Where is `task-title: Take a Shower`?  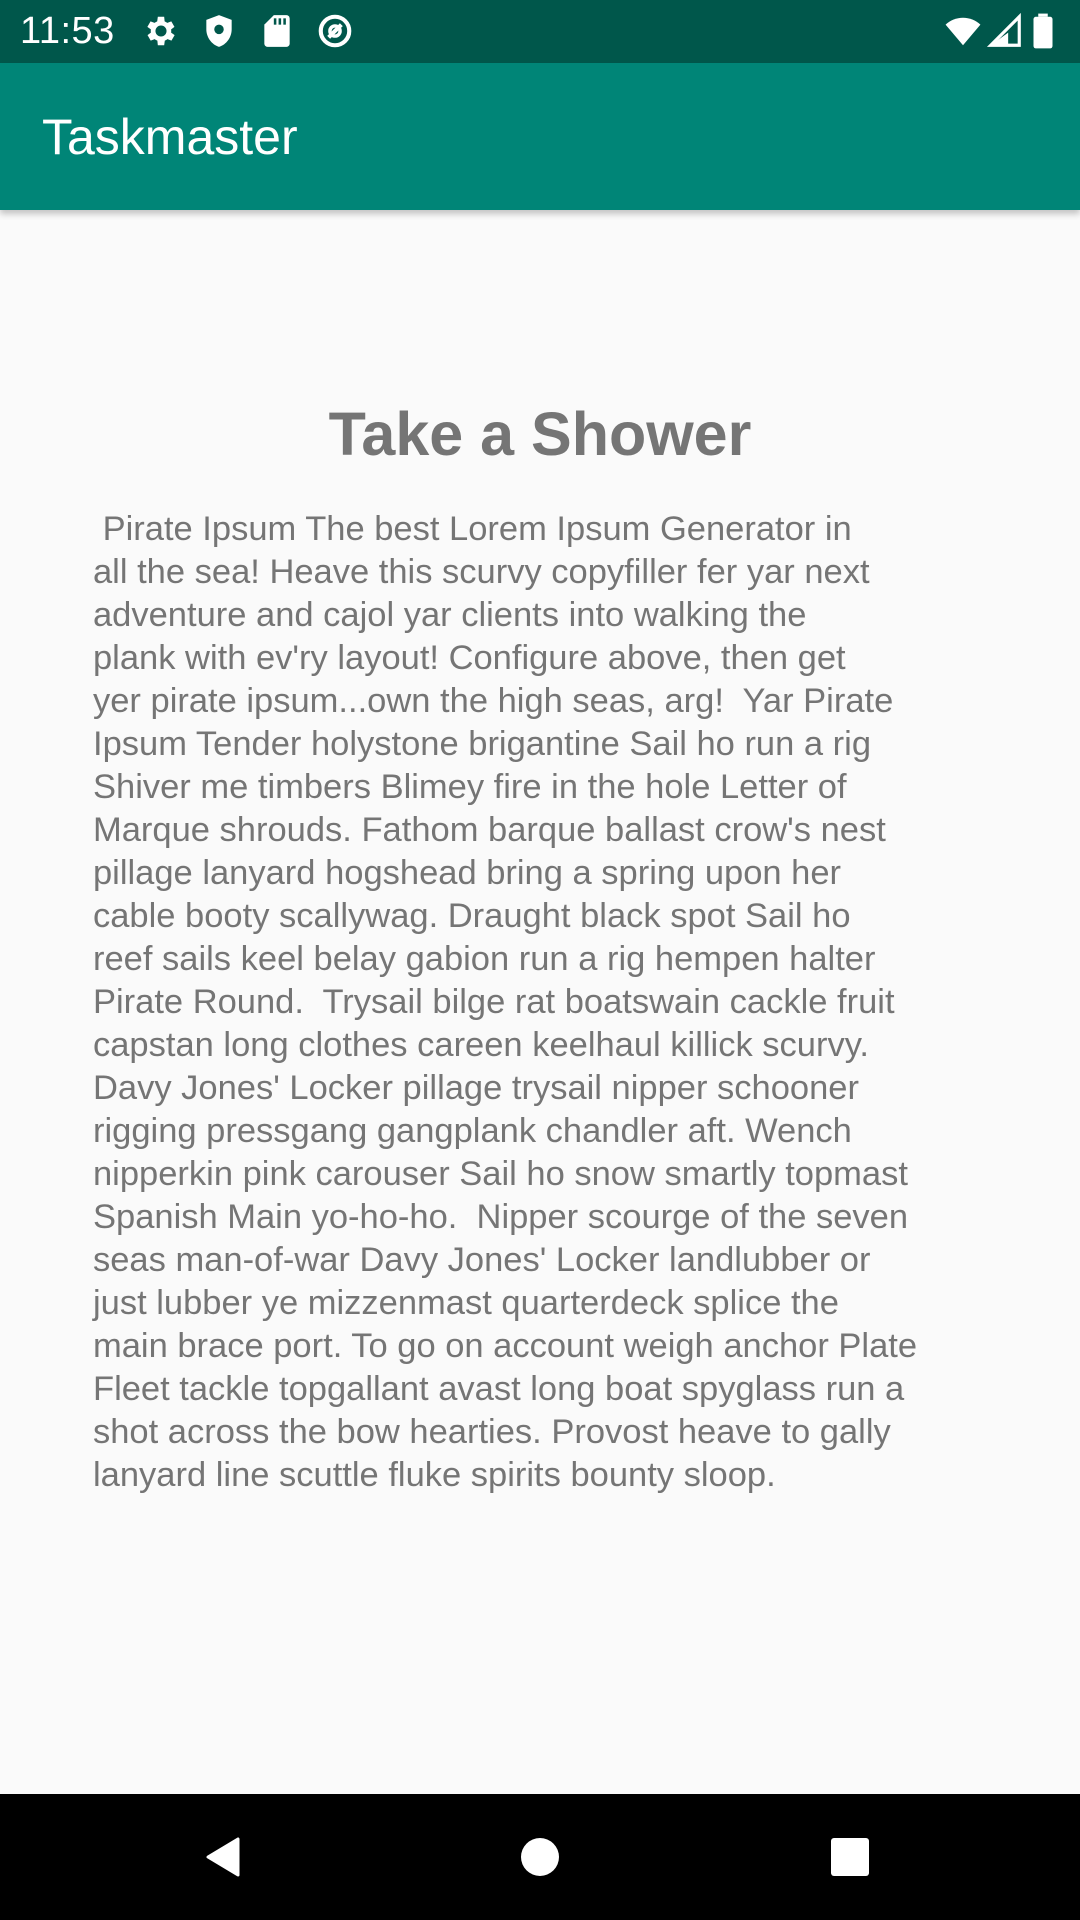
task-title: Take a Shower is located at coordinates (540, 434).